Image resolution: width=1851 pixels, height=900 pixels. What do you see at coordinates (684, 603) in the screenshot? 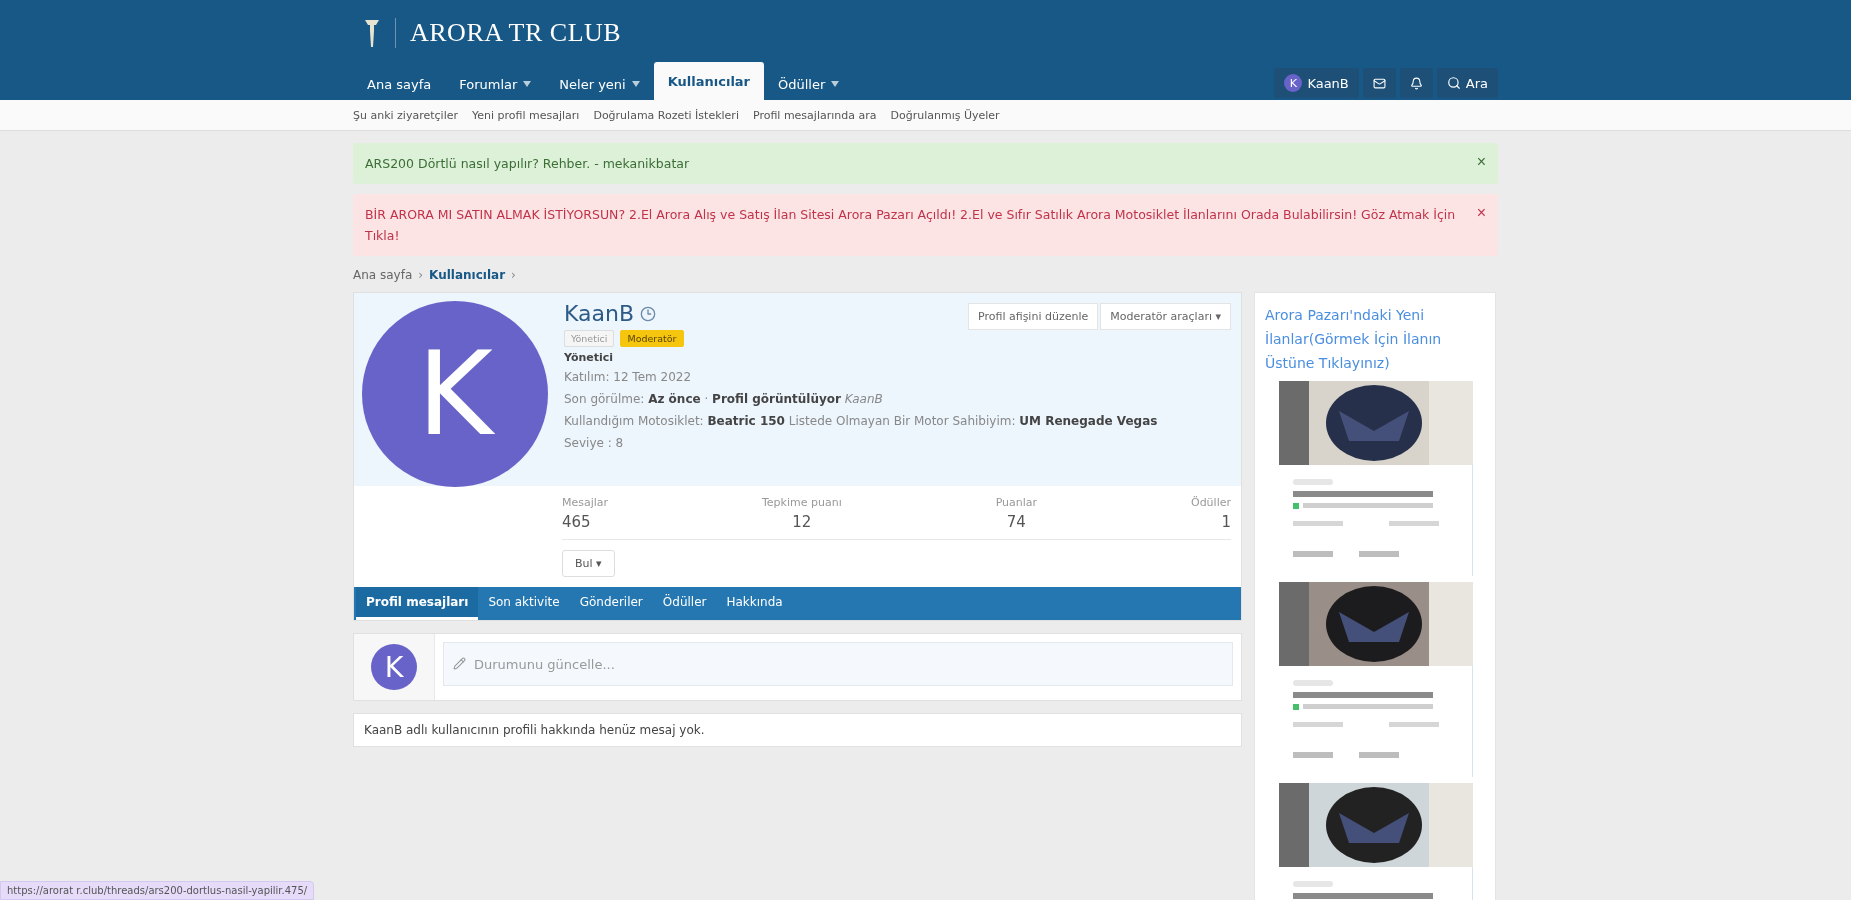
I see `profile-tab: Ödüller` at bounding box center [684, 603].